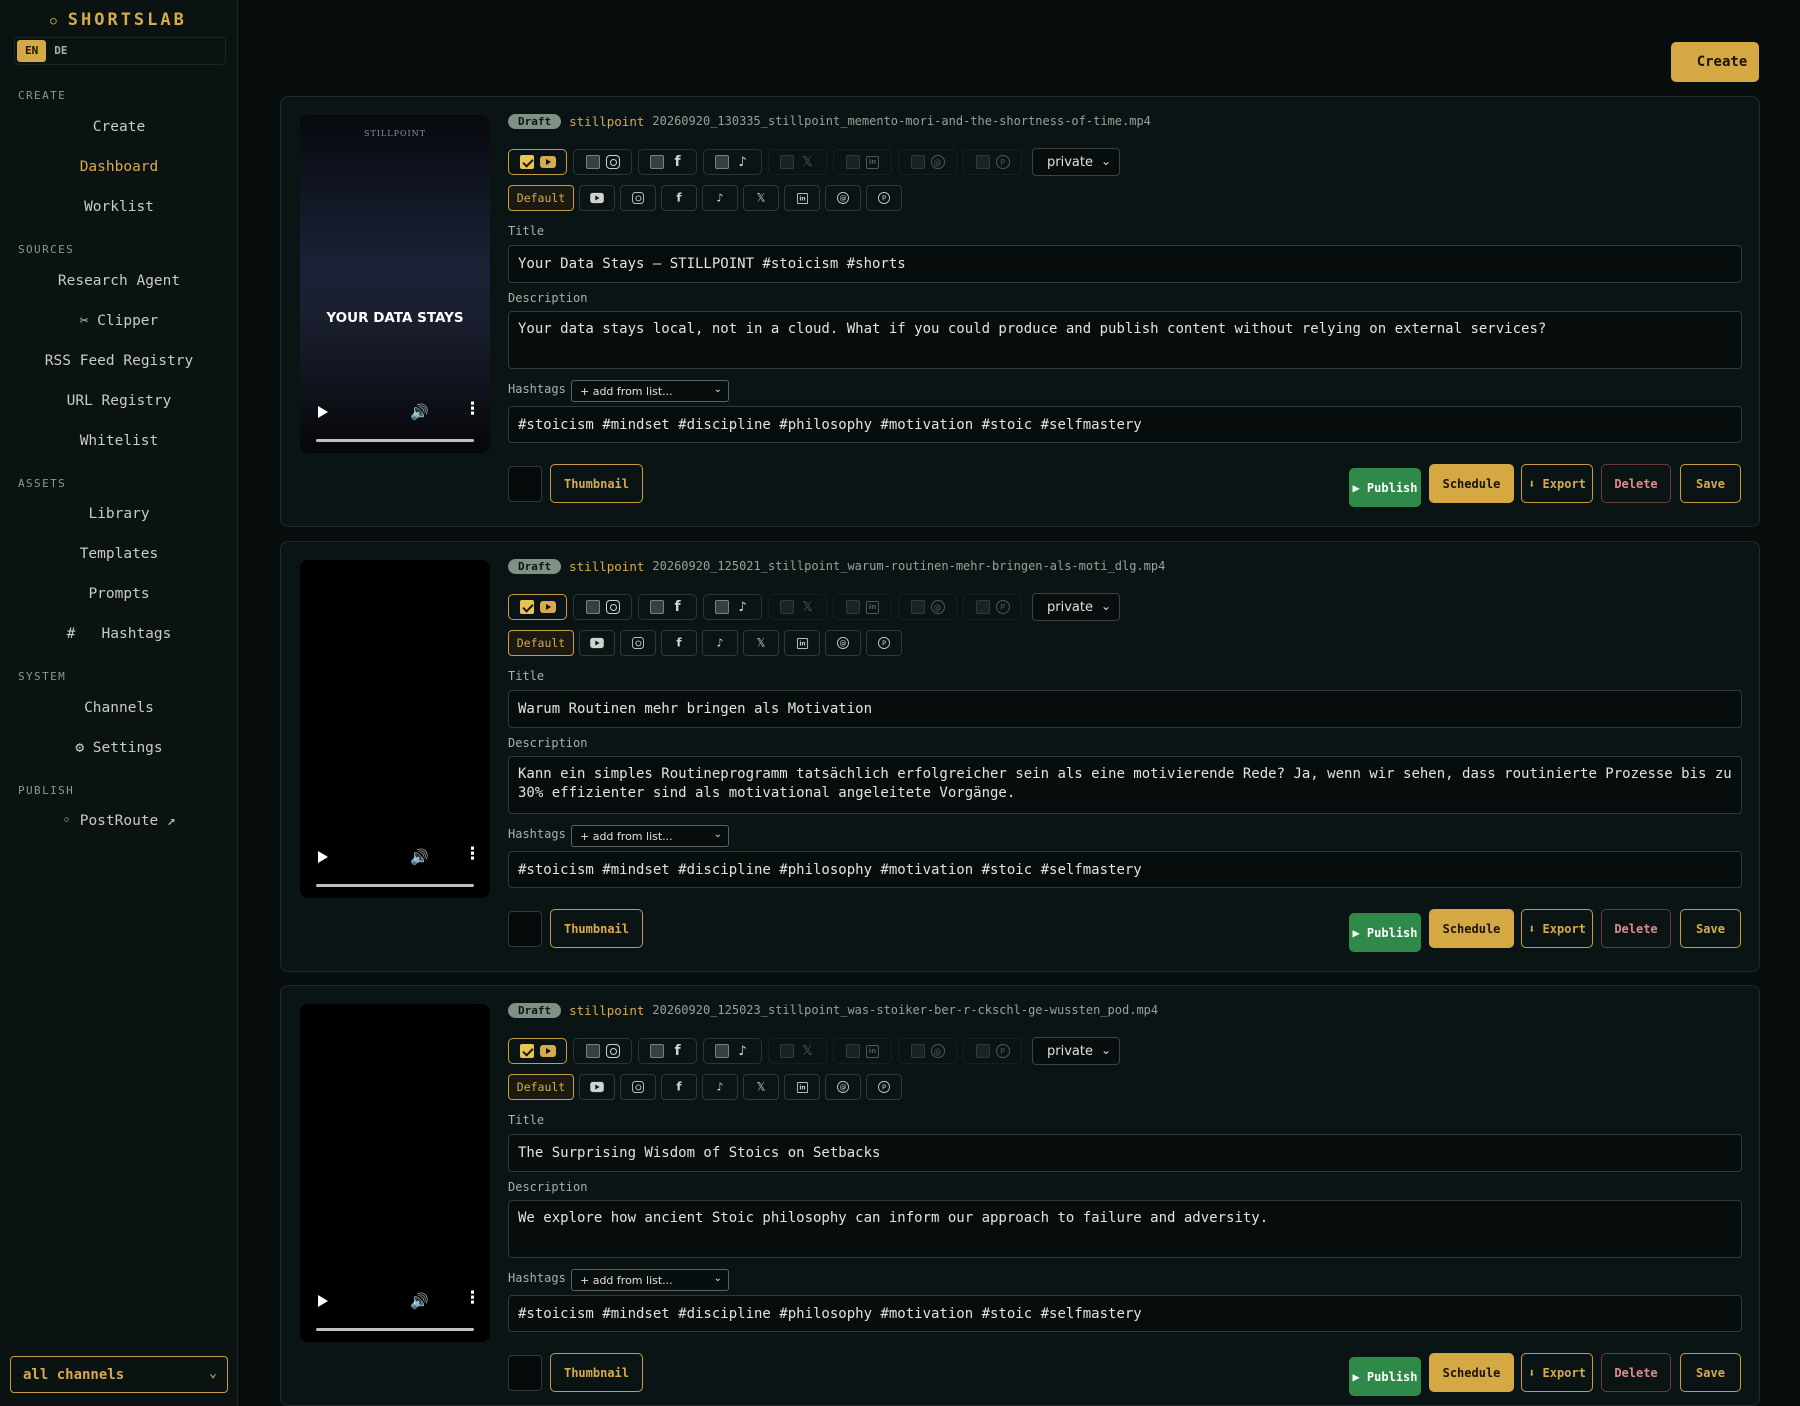  I want to click on more-options-icon: ⋮, so click(472, 1298).